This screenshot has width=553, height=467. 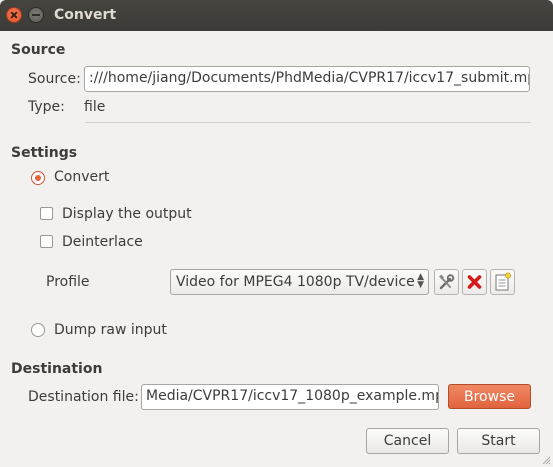 What do you see at coordinates (57, 369) in the screenshot?
I see `destination-heading: Destination` at bounding box center [57, 369].